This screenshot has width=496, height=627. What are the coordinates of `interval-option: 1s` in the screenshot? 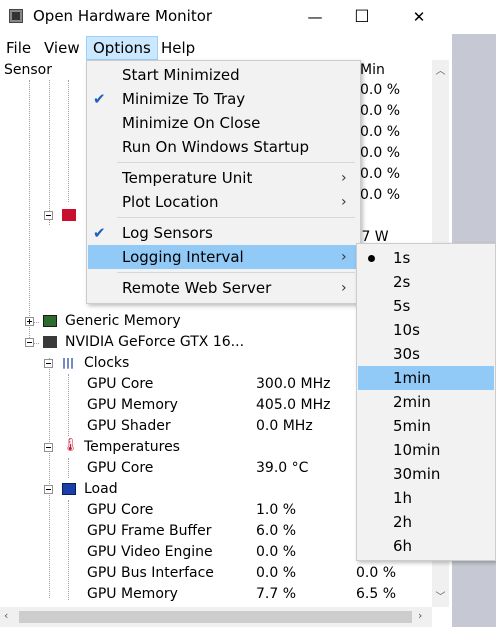 It's located at (426, 258).